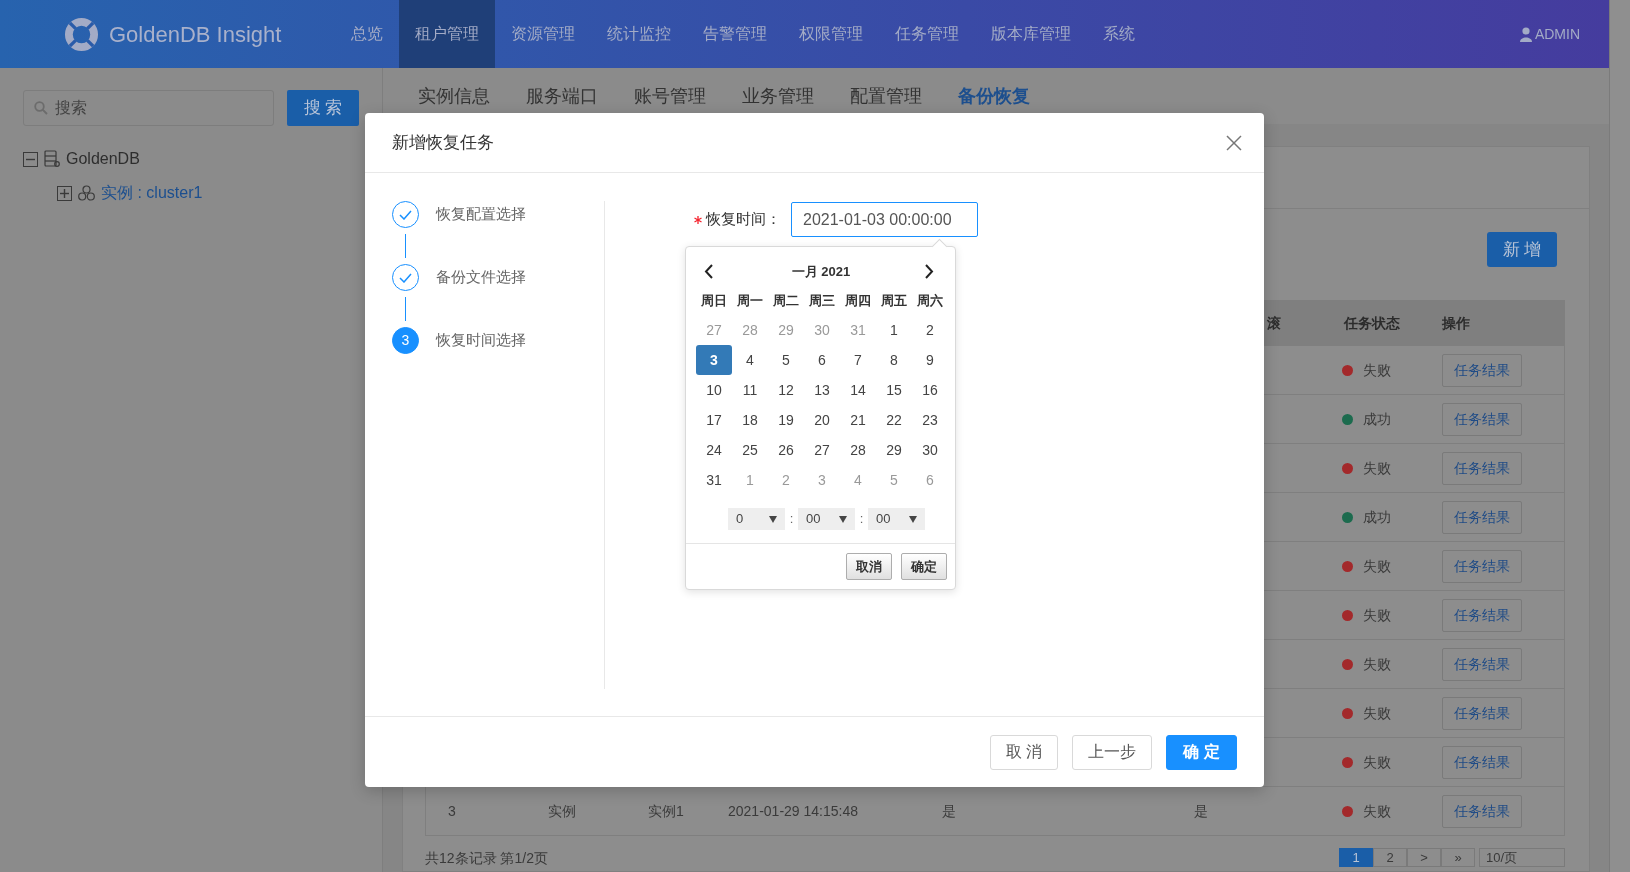 This screenshot has width=1630, height=872. Describe the element at coordinates (1525, 34) in the screenshot. I see `user-icon` at that location.